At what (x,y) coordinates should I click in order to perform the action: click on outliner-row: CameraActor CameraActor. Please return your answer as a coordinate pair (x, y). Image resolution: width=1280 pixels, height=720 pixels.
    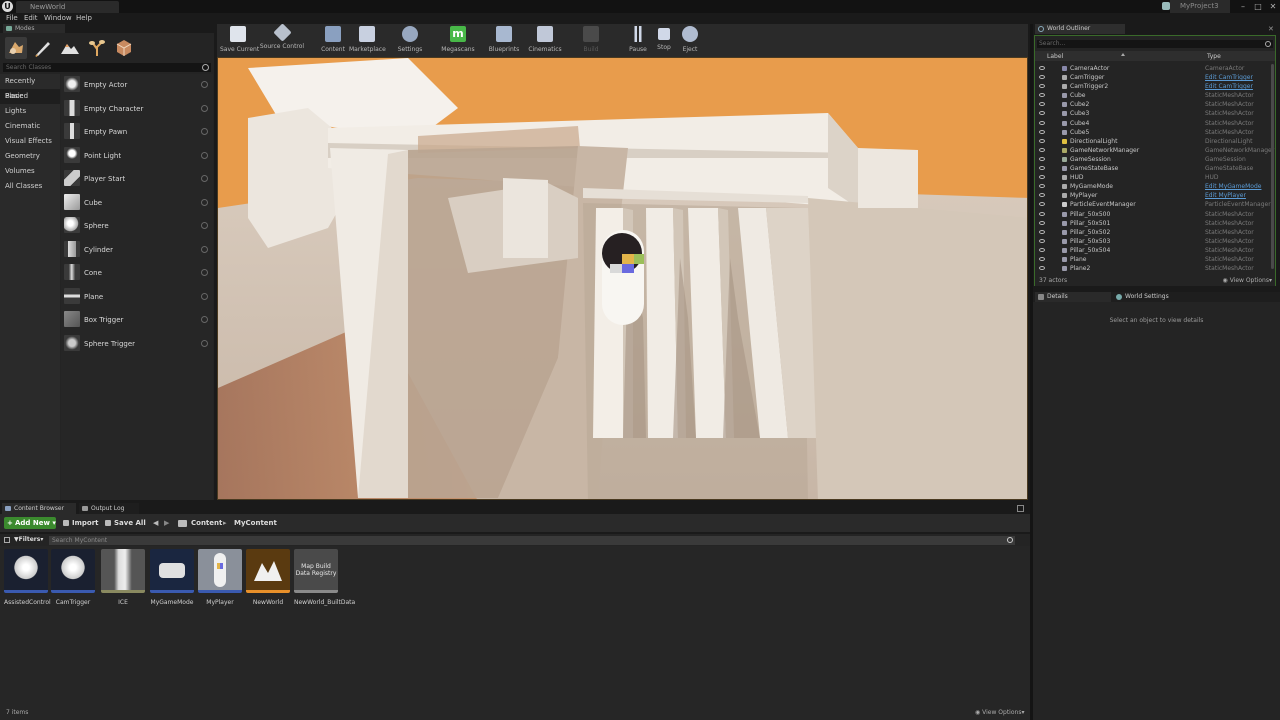
    Looking at the image, I should click on (1155, 68).